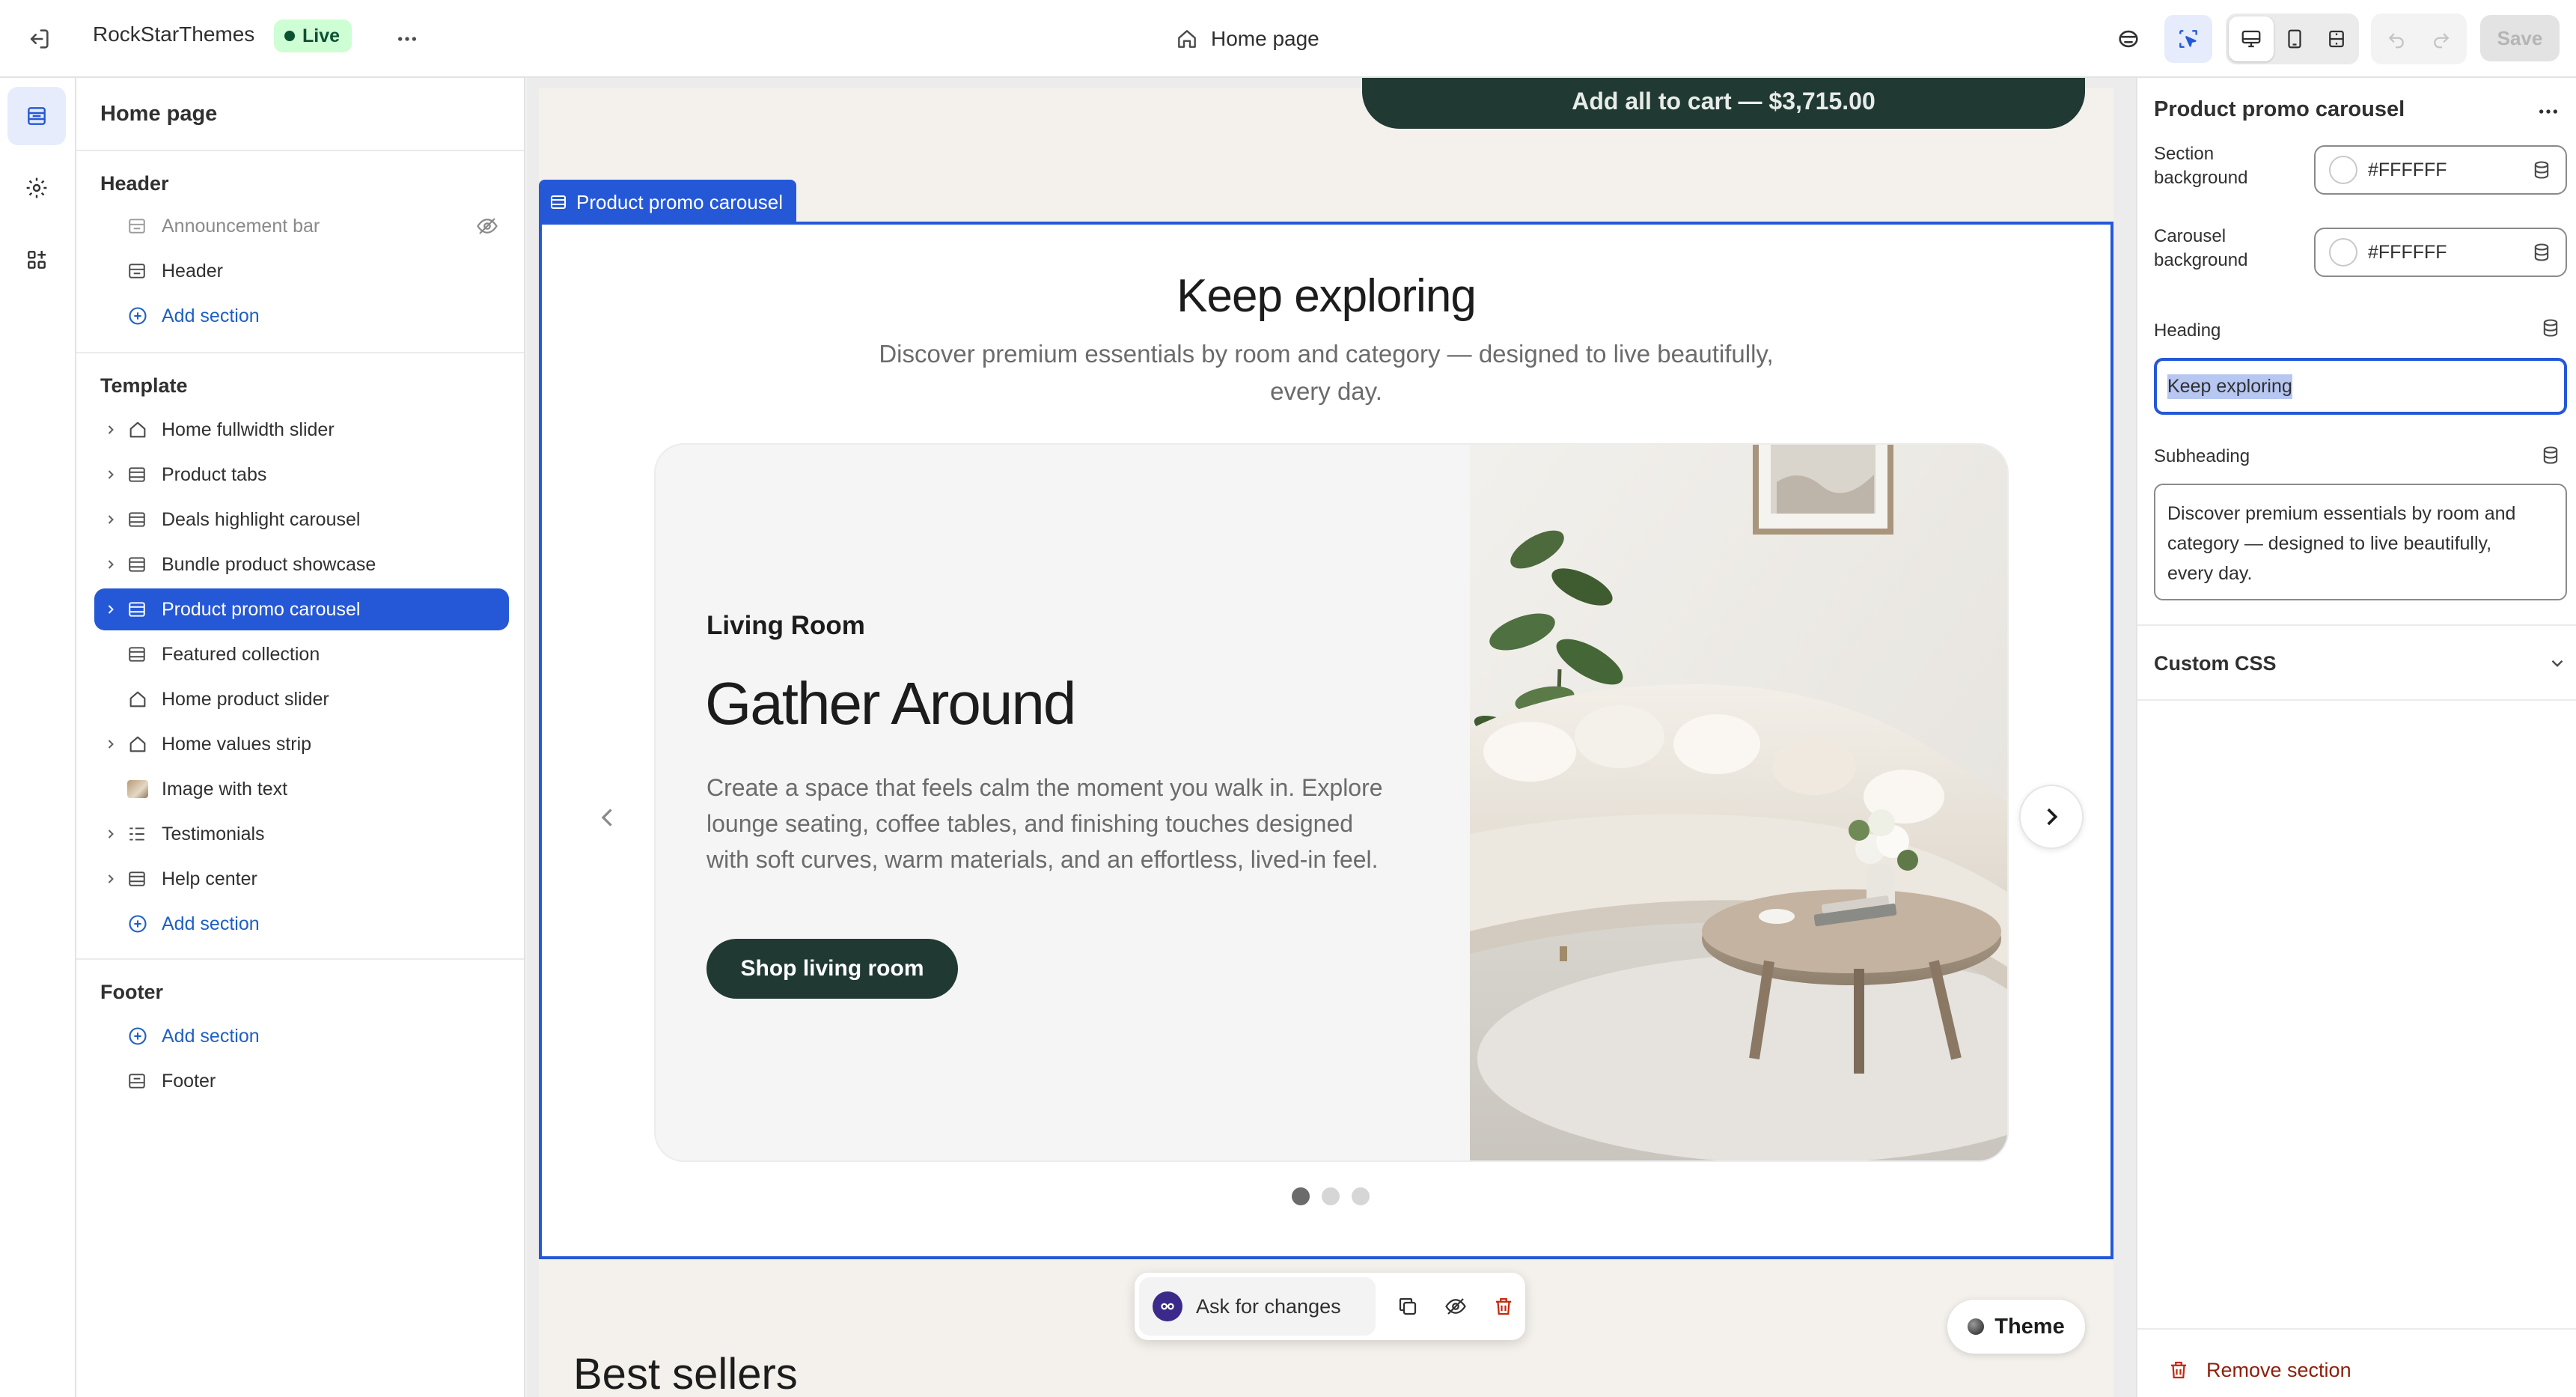  Describe the element at coordinates (1503, 1307) in the screenshot. I see `delete-icon` at that location.